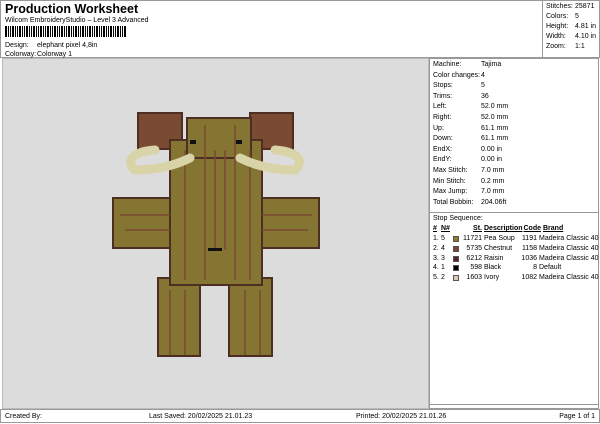  Describe the element at coordinates (447, 64) in the screenshot. I see `info-label: Machine:` at that location.